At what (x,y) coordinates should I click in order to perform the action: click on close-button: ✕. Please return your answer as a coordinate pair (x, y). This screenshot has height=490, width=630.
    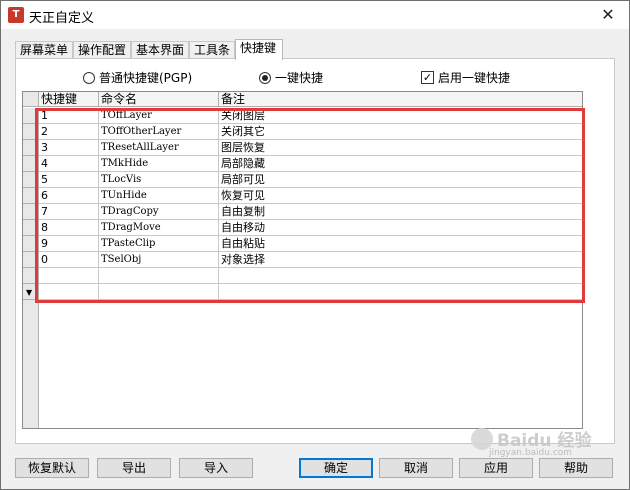
    Looking at the image, I should click on (608, 15).